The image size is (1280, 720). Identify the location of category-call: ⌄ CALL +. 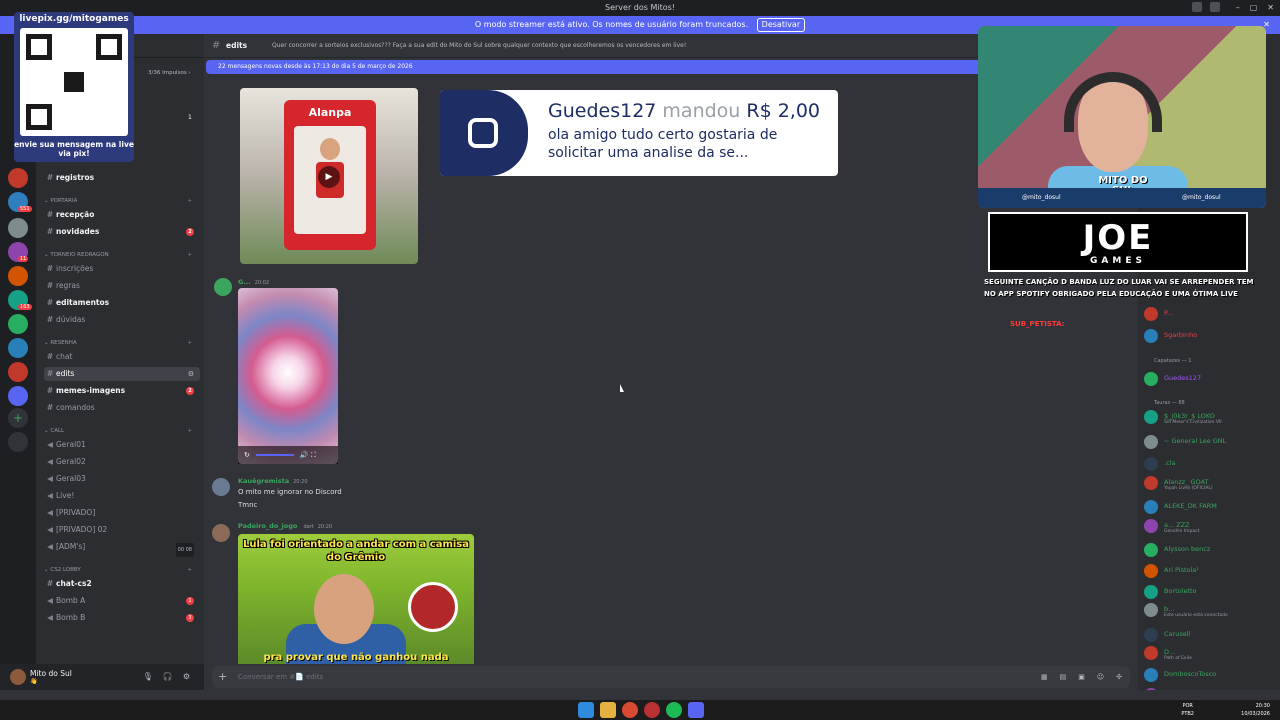
(122, 431).